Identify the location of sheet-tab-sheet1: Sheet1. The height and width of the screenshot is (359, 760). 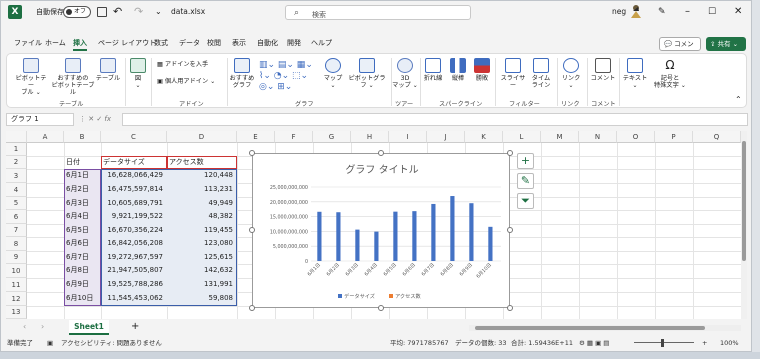
(89, 327).